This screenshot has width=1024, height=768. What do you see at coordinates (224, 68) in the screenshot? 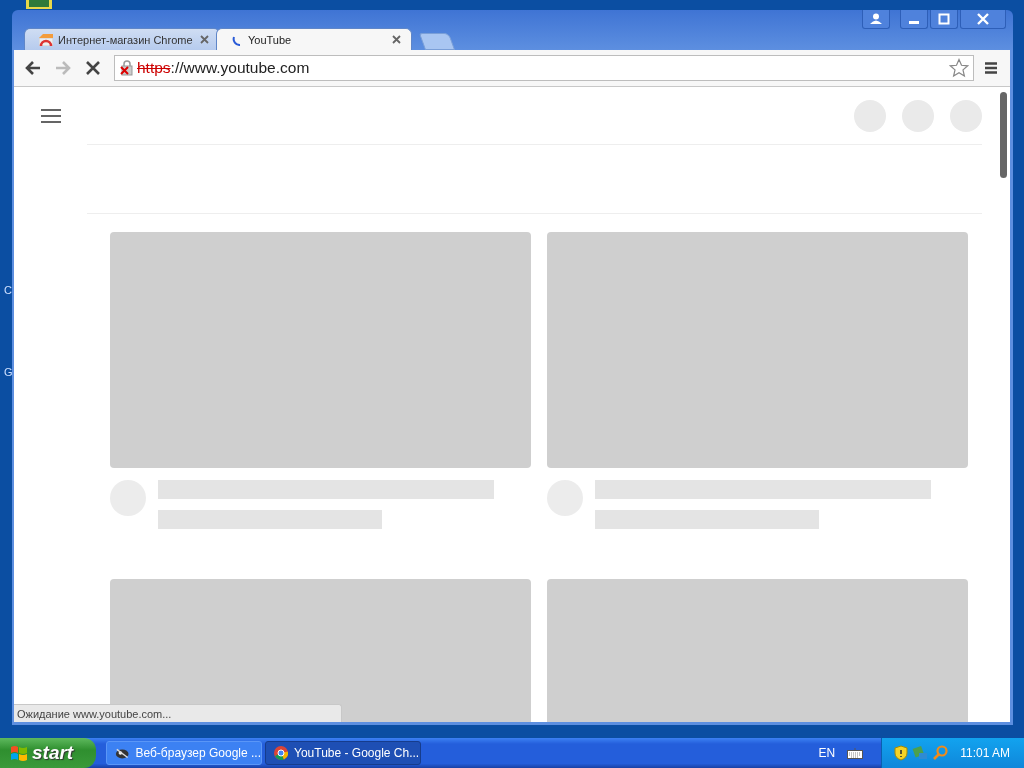
I see `url-text: https://www.youtube.com` at bounding box center [224, 68].